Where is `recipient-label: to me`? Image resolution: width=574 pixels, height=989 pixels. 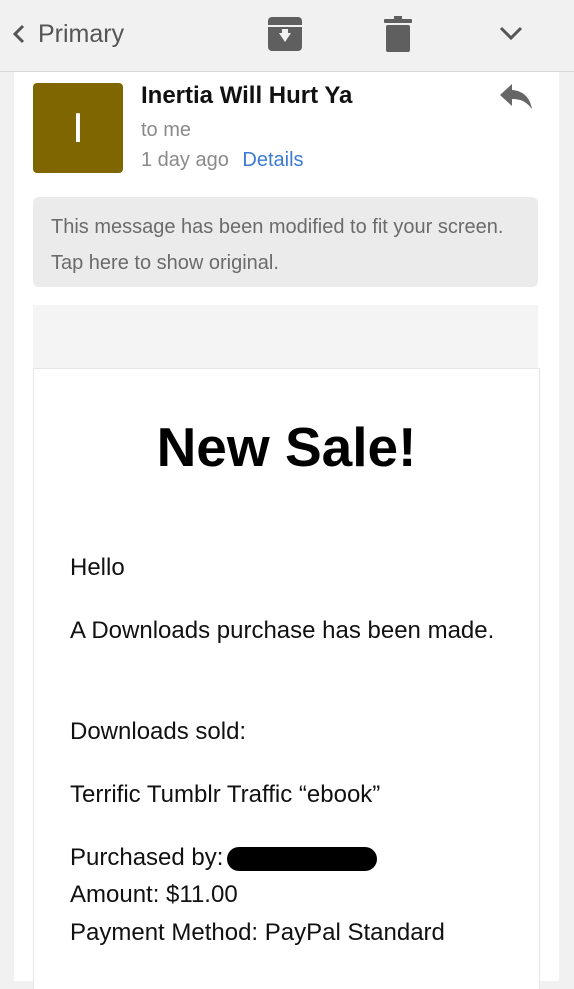 recipient-label: to me is located at coordinates (166, 130).